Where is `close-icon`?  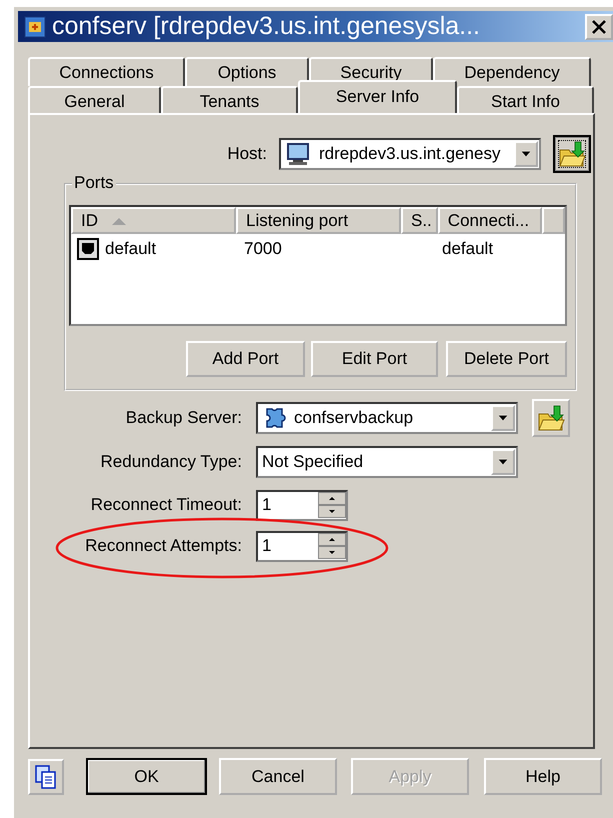
close-icon is located at coordinates (599, 26).